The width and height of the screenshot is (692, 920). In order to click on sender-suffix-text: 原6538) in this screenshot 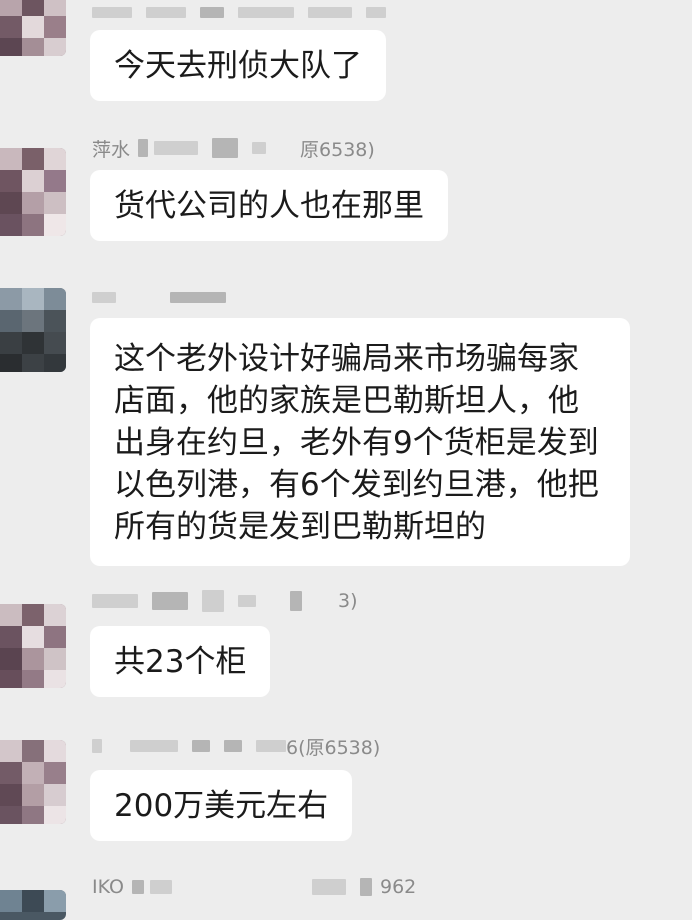, I will do `click(337, 149)`.